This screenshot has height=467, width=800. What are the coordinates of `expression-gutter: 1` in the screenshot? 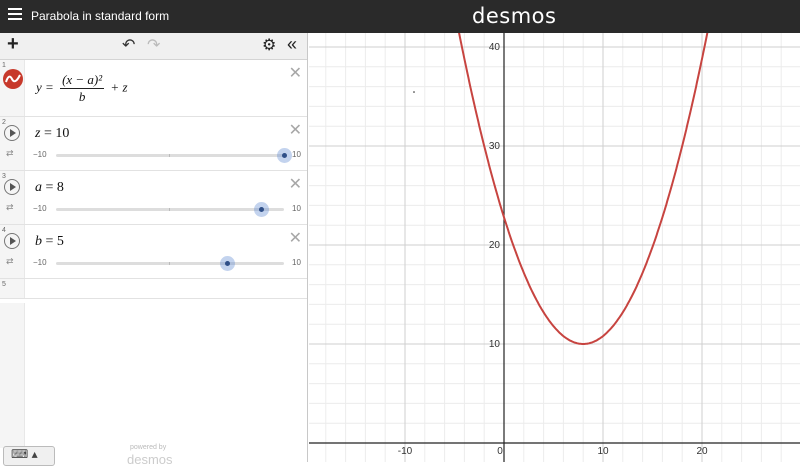 It's located at (12, 88).